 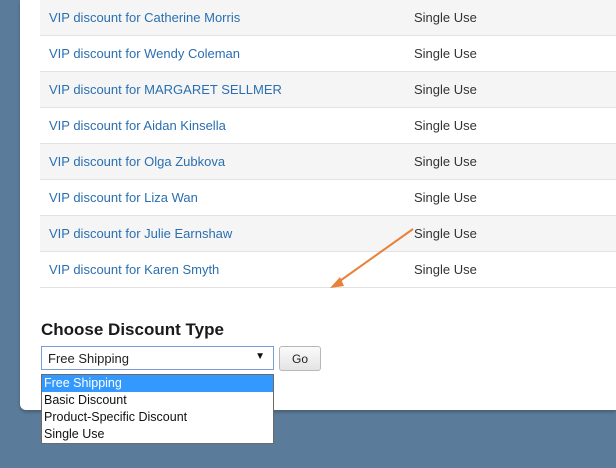 What do you see at coordinates (88, 358) in the screenshot?
I see `select-value: Free Shipping` at bounding box center [88, 358].